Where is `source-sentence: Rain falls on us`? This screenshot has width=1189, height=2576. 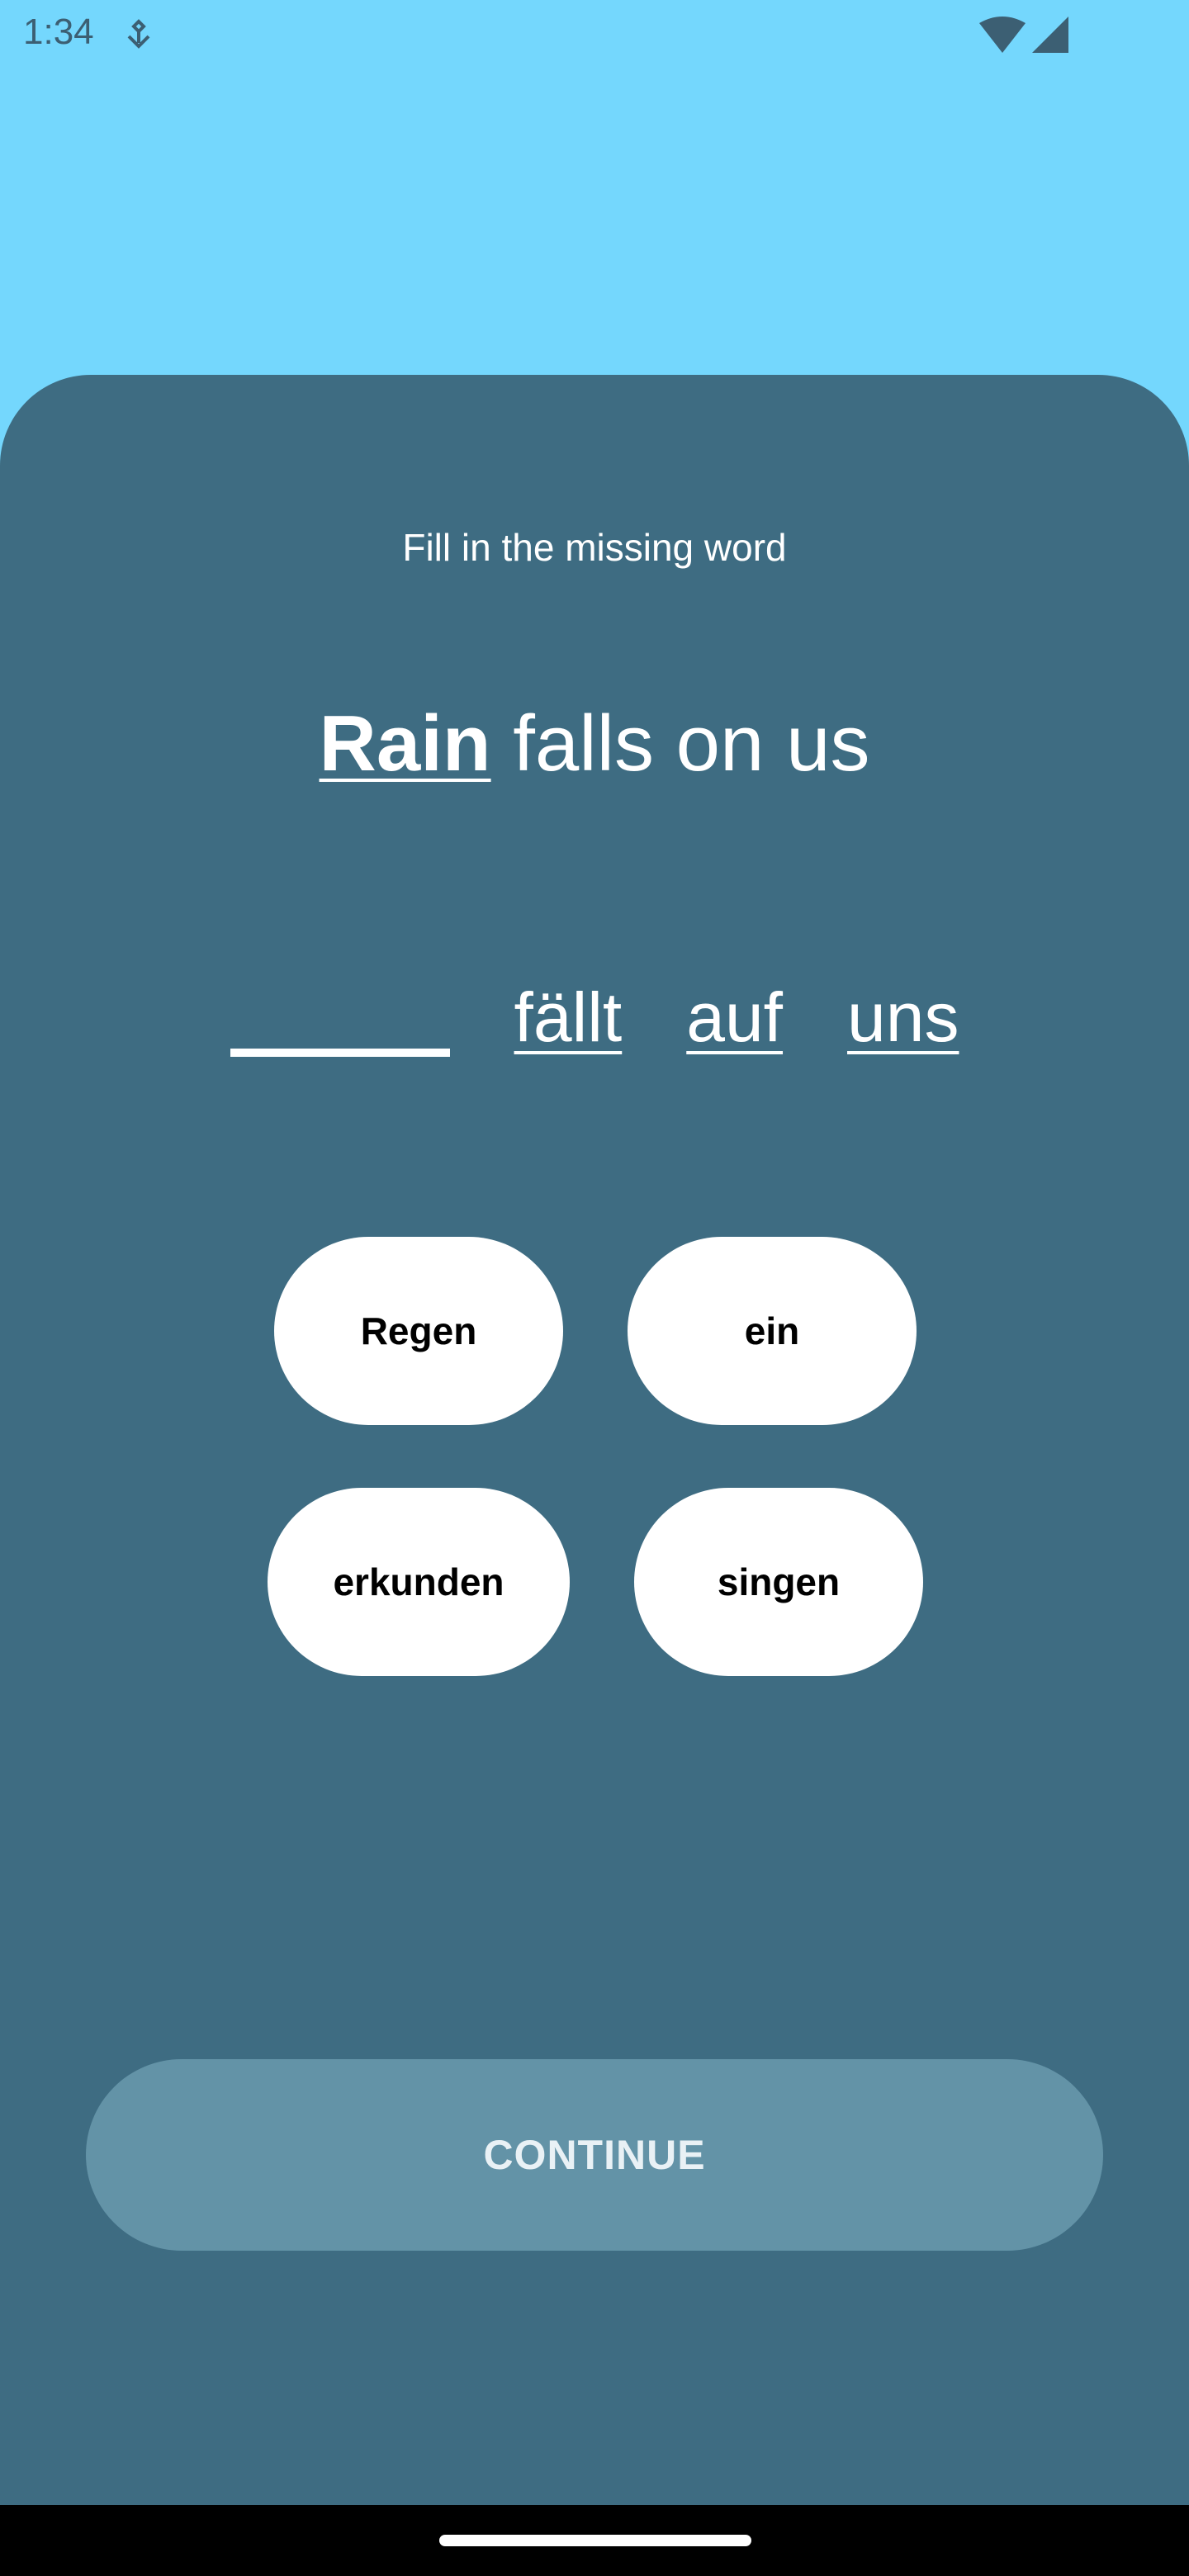
source-sentence: Rain falls on us is located at coordinates (594, 743).